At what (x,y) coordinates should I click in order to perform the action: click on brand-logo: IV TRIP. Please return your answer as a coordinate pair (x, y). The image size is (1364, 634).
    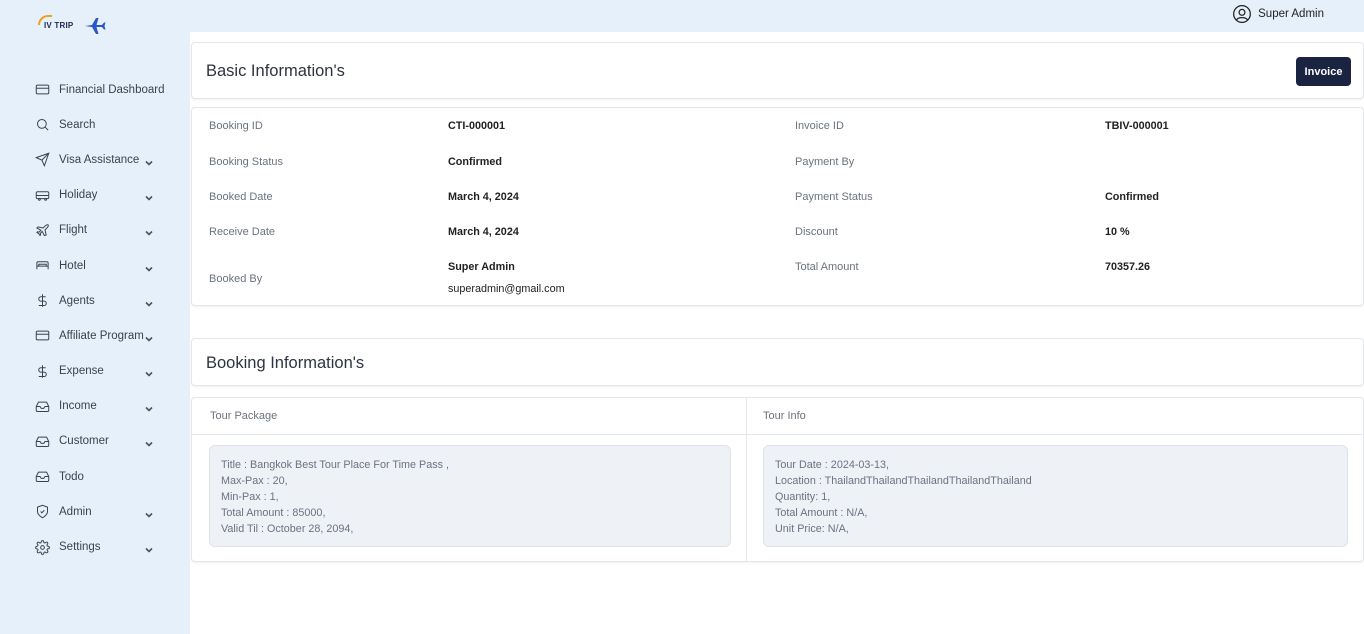
    Looking at the image, I should click on (72, 25).